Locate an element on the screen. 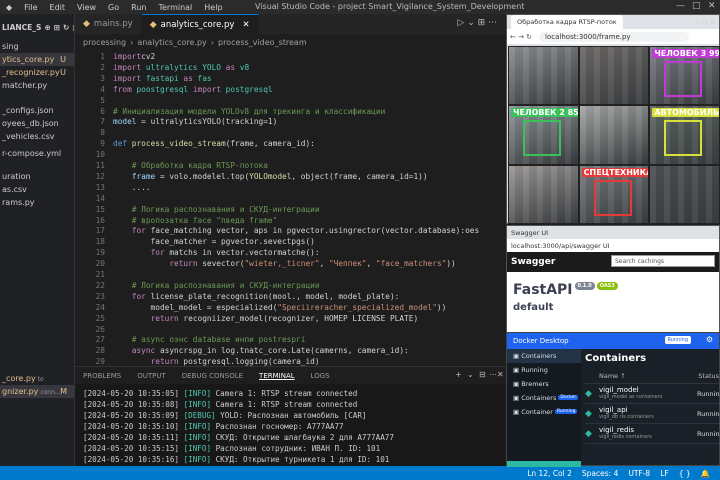  docker-title: Docker Desktop is located at coordinates (541, 341).